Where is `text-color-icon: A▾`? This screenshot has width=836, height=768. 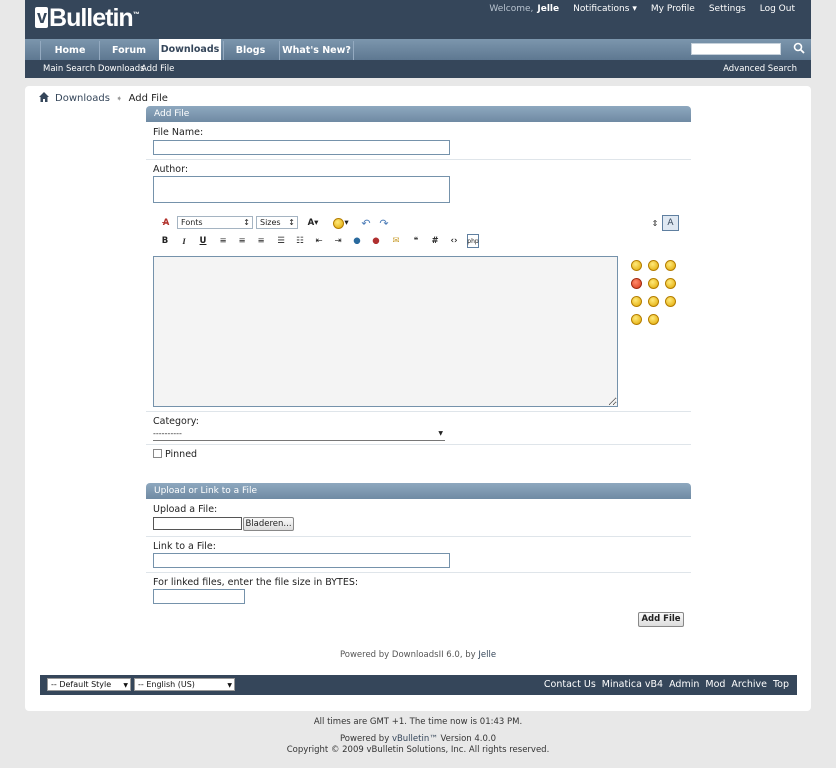
text-color-icon: A▾ is located at coordinates (313, 223).